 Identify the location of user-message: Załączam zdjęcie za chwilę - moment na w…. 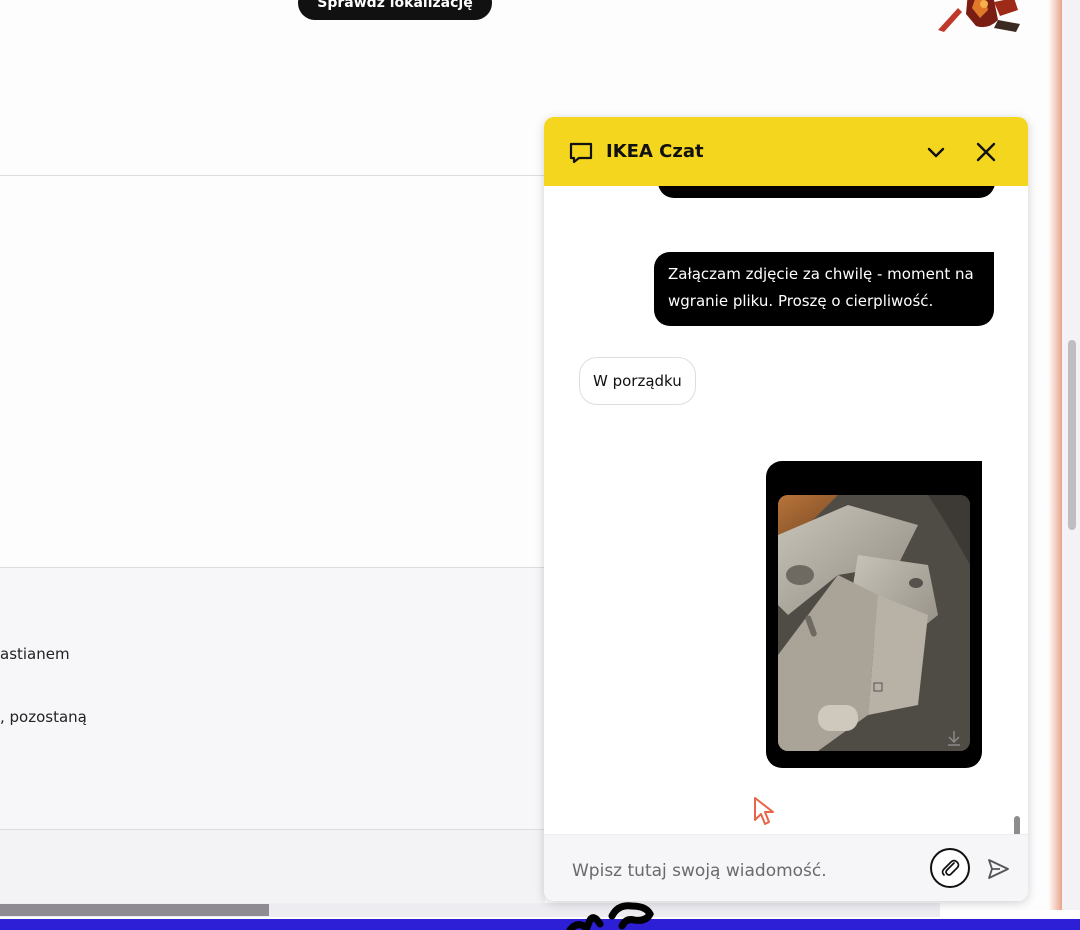
(824, 289).